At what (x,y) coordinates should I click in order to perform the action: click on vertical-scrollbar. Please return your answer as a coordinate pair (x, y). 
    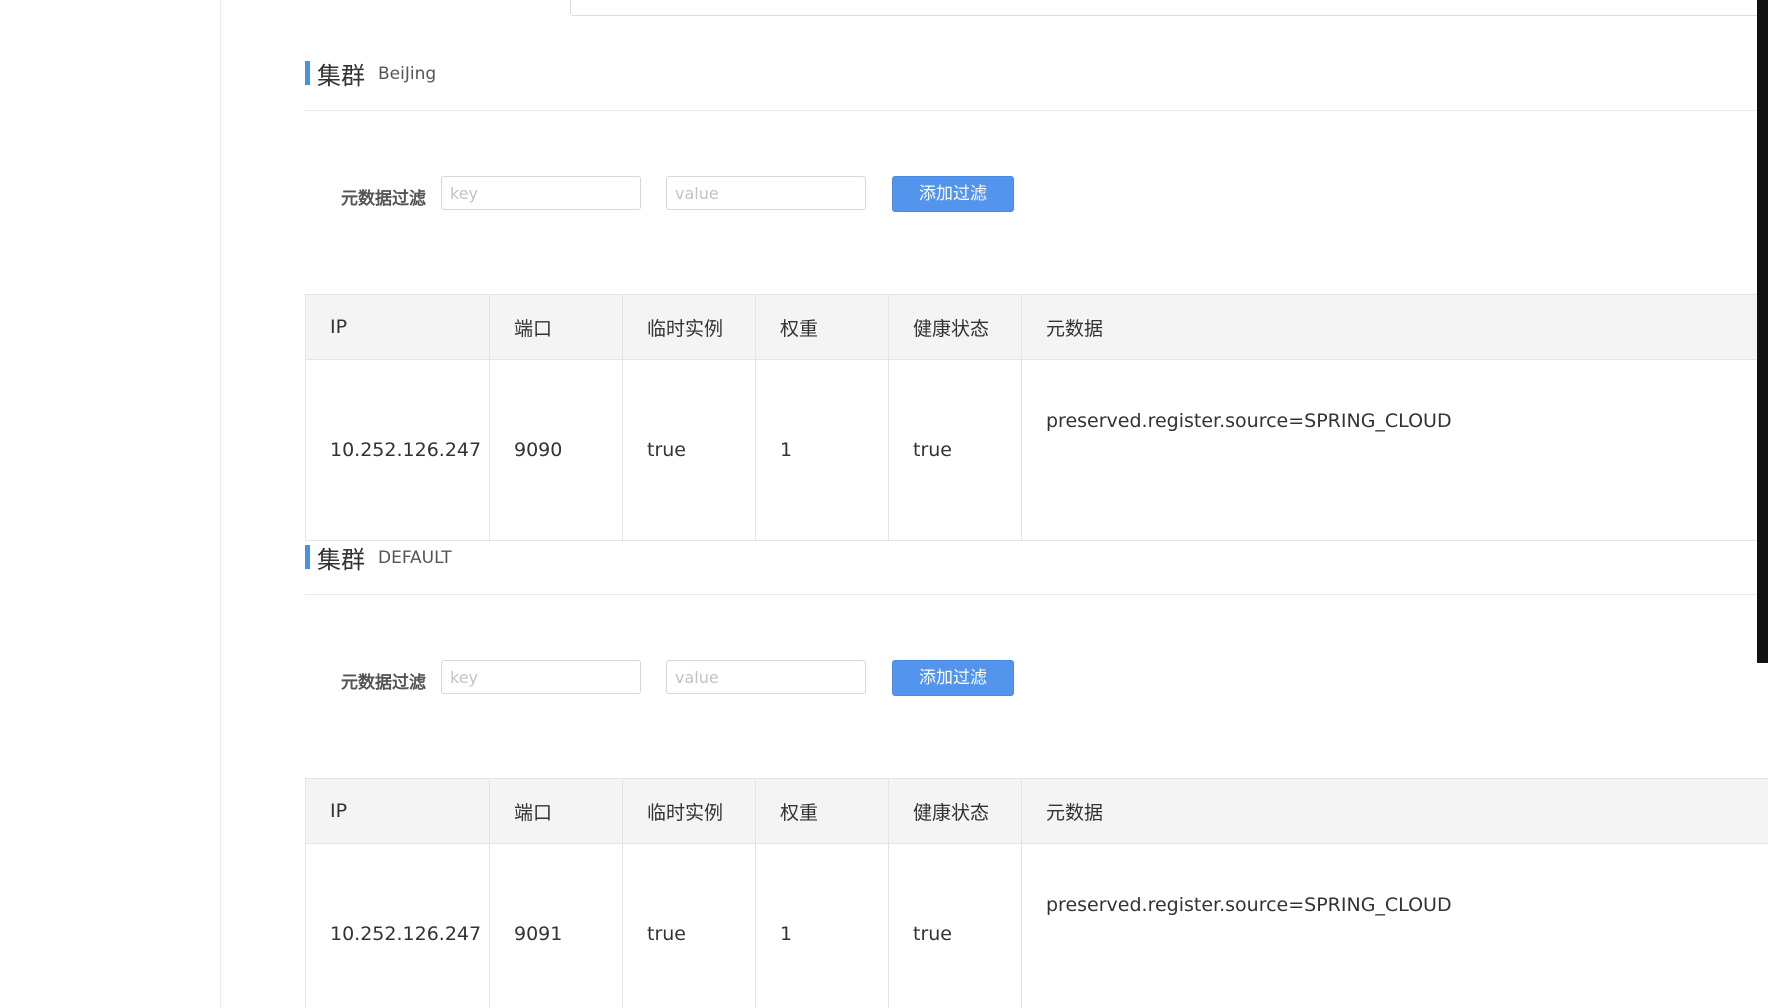
    Looking at the image, I should click on (1762, 331).